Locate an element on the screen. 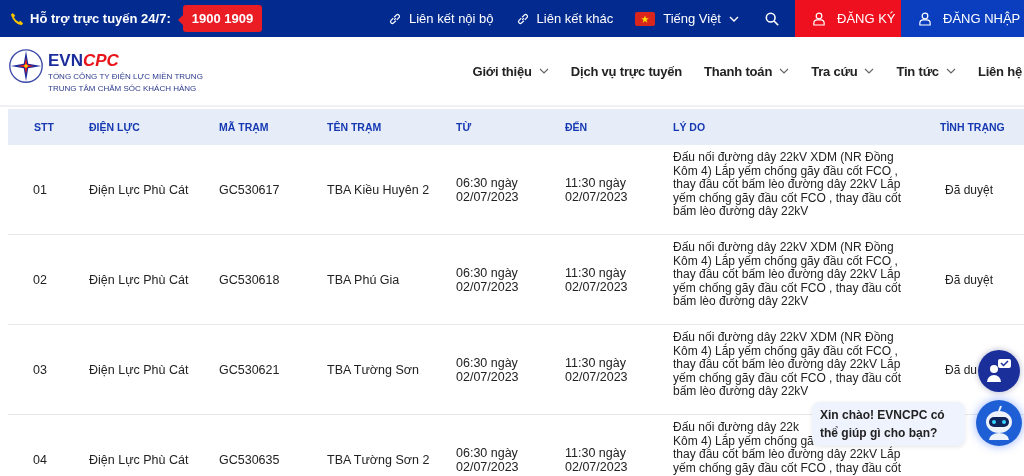 Image resolution: width=1024 pixels, height=476 pixels. nav-item: Tra cứu is located at coordinates (843, 71).